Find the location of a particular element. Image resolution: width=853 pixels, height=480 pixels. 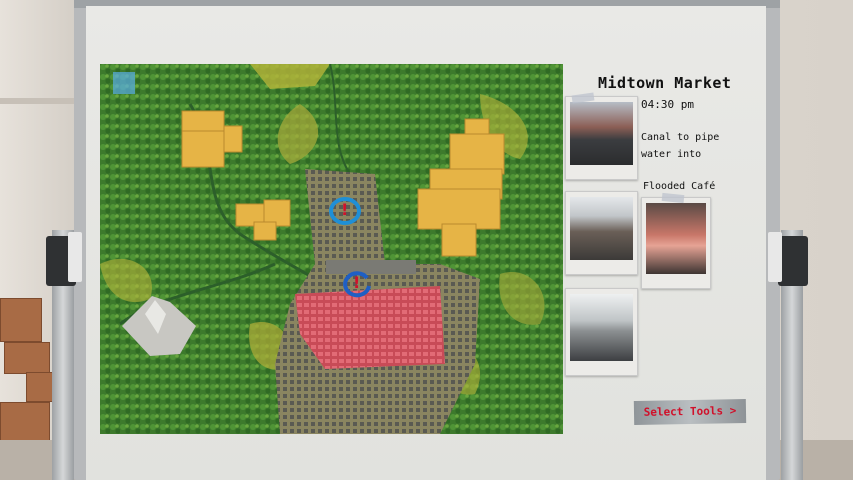

quest-marker-north: ! is located at coordinates (345, 211).